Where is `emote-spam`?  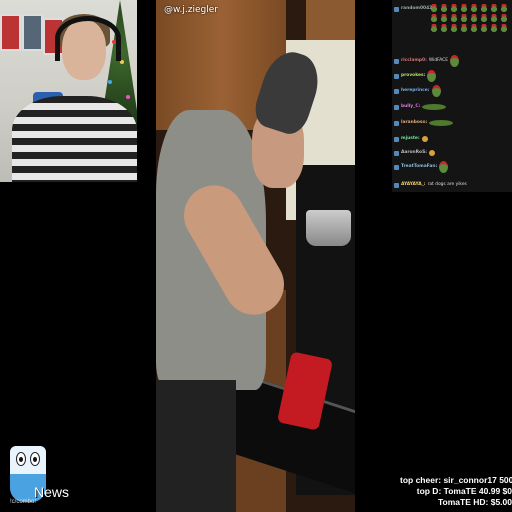 emote-spam is located at coordinates (470, 18).